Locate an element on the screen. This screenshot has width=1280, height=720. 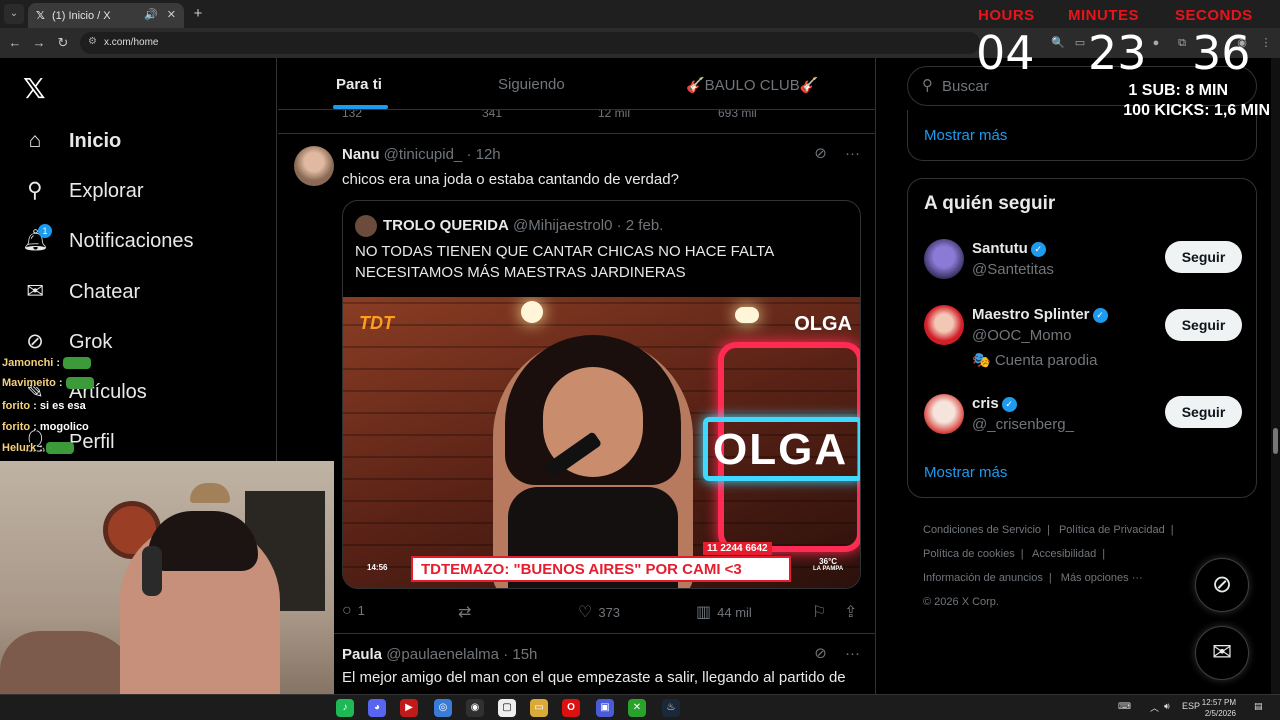
back-icon: ← is located at coordinates (15, 43).